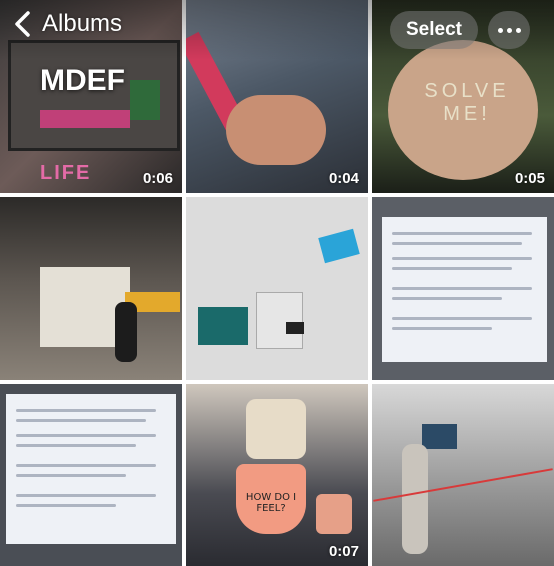  I want to click on chevron-left-icon, so click(22, 24).